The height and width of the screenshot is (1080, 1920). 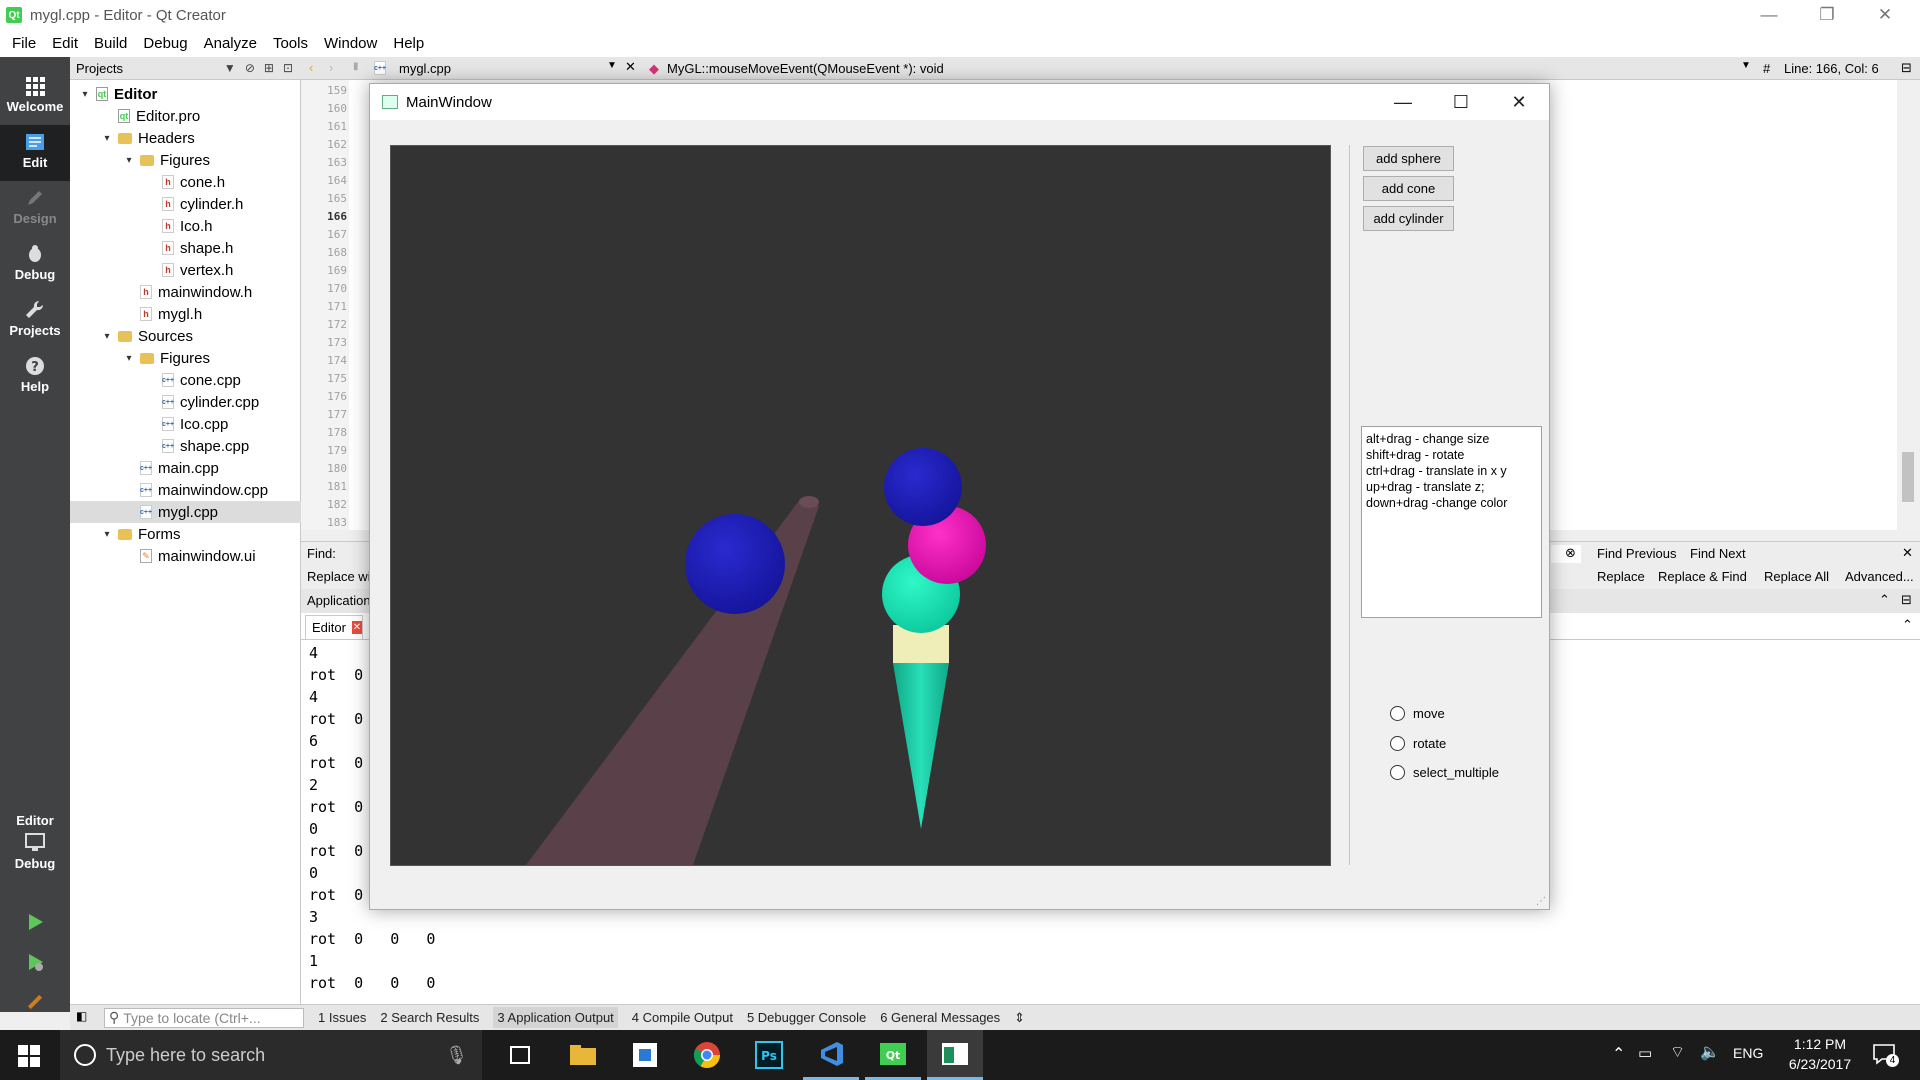 What do you see at coordinates (1570, 553) in the screenshot?
I see `clear-find-icon: ⊗` at bounding box center [1570, 553].